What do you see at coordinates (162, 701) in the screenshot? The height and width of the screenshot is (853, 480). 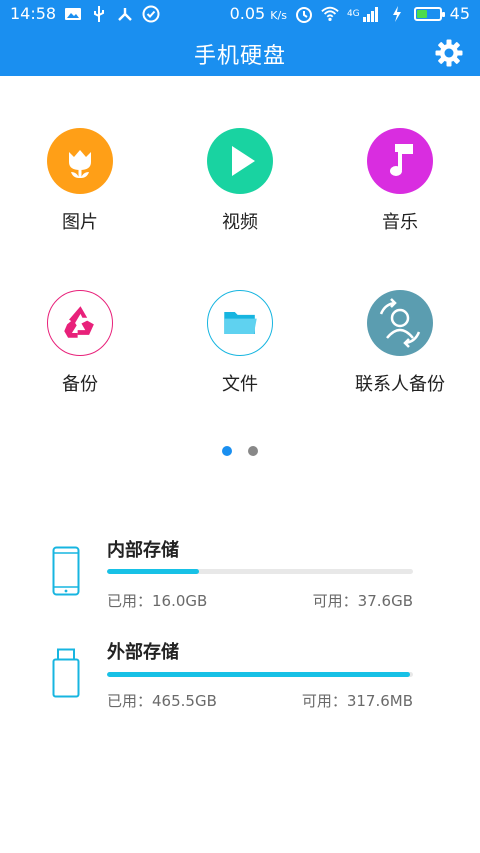 I see `storage-used: 已用：465.5GB` at bounding box center [162, 701].